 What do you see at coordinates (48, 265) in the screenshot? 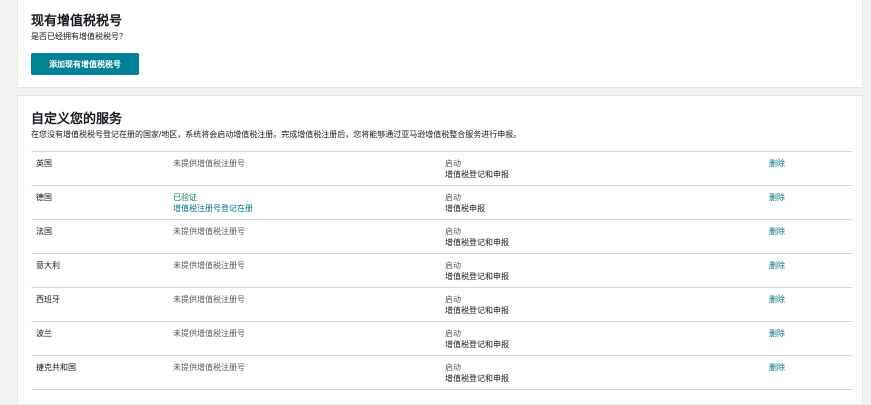
I see `country-name: 意大利` at bounding box center [48, 265].